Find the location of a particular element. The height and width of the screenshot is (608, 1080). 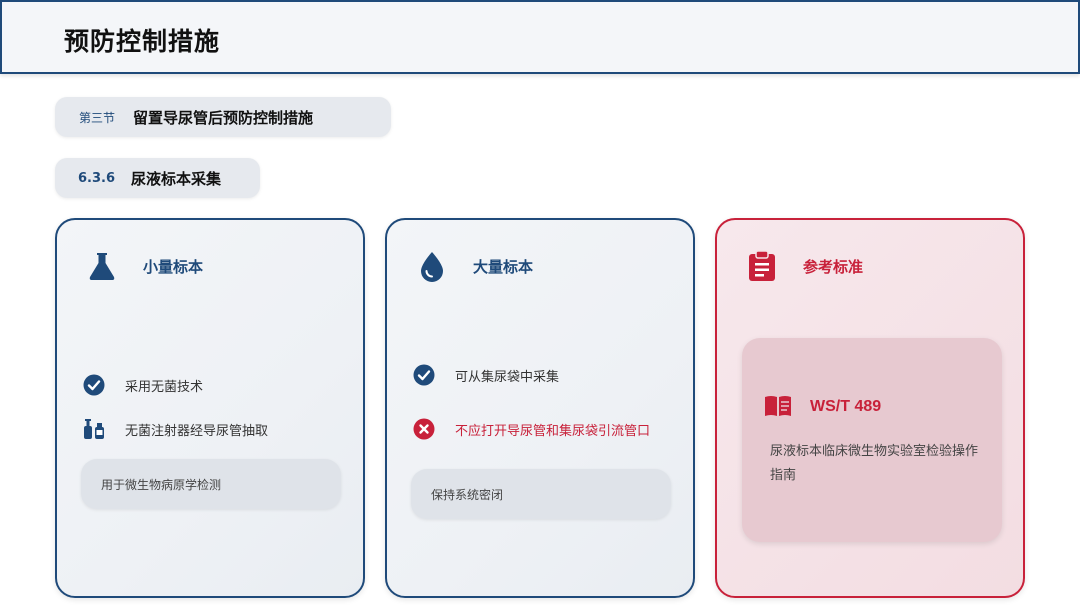

section-tag: 第三节 is located at coordinates (97, 117).